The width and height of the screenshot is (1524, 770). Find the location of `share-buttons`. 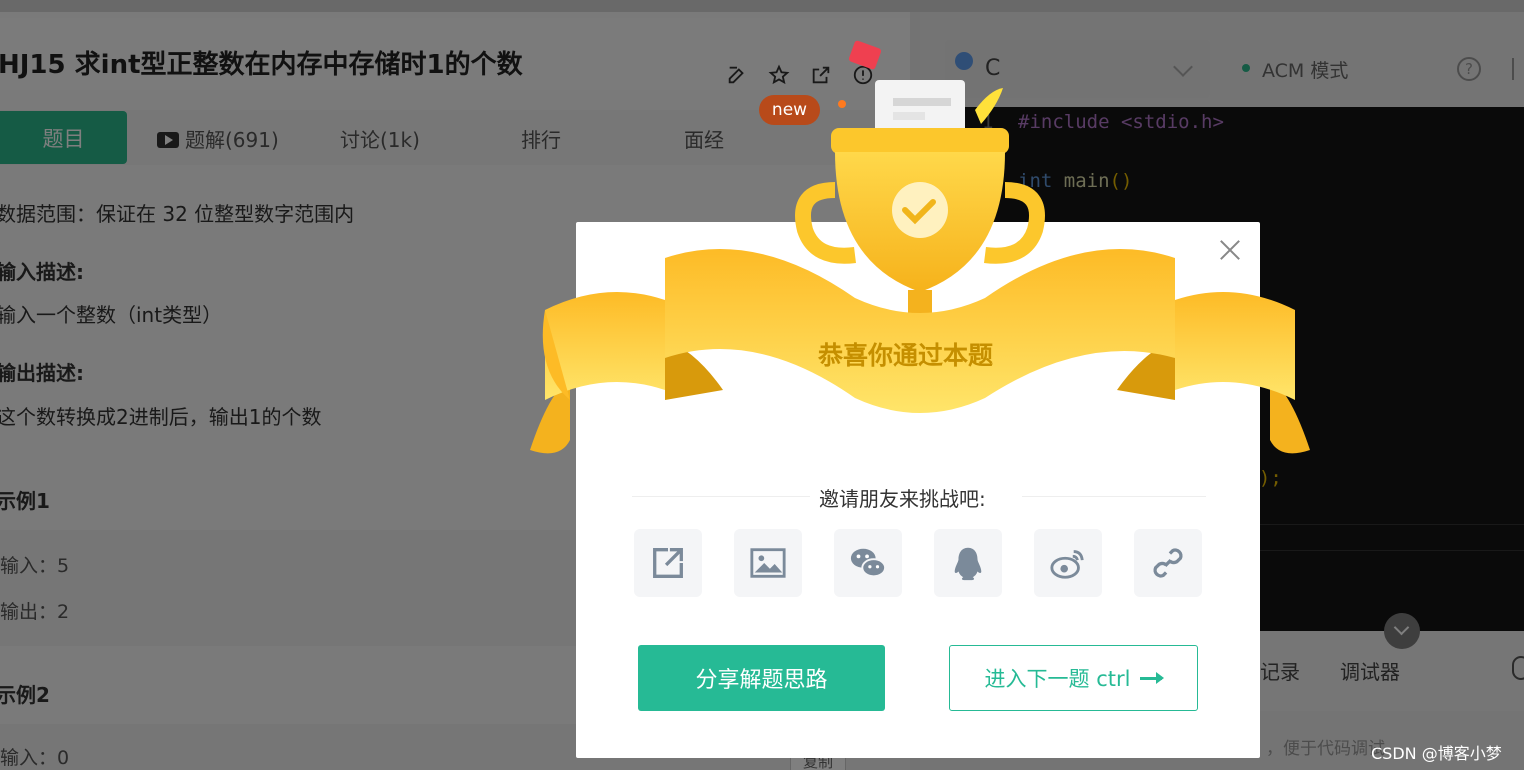

share-buttons is located at coordinates (918, 563).